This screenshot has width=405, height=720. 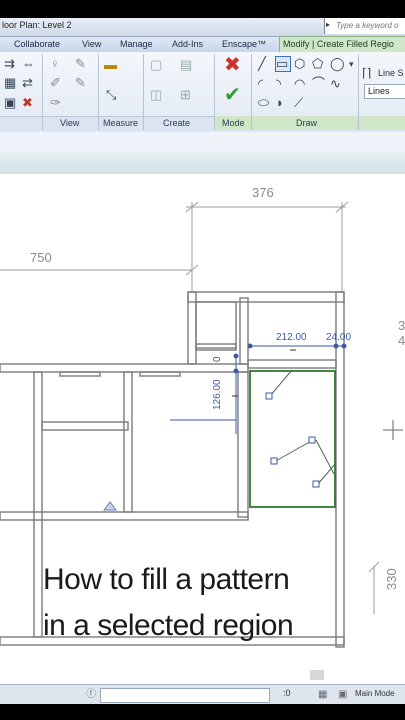 What do you see at coordinates (10, 103) in the screenshot?
I see `pin-icon: ▣` at bounding box center [10, 103].